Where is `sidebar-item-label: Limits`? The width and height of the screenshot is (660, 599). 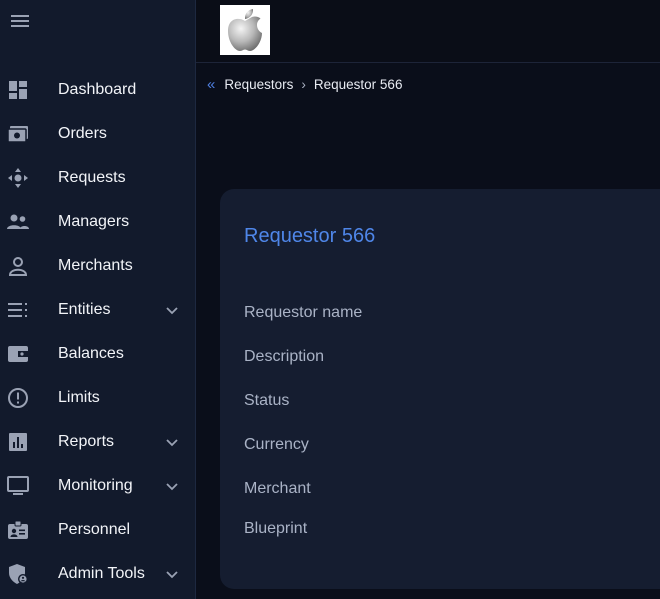 sidebar-item-label: Limits is located at coordinates (79, 397).